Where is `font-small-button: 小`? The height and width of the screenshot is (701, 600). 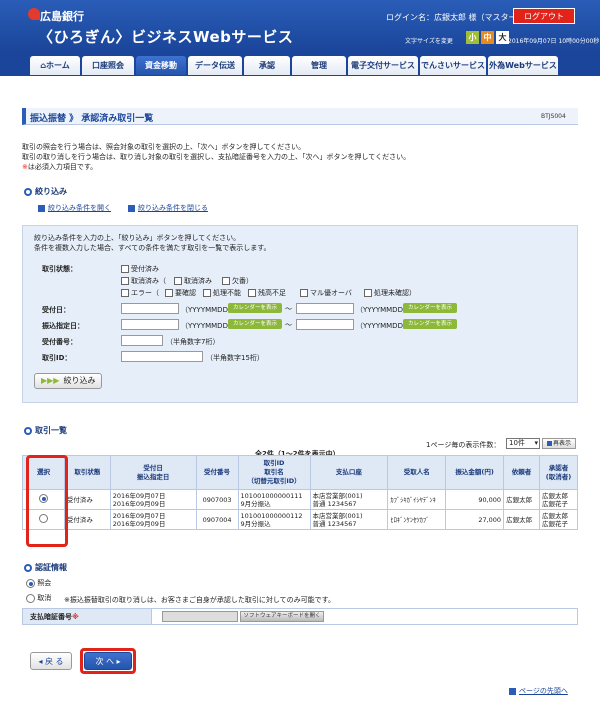 font-small-button: 小 is located at coordinates (472, 37).